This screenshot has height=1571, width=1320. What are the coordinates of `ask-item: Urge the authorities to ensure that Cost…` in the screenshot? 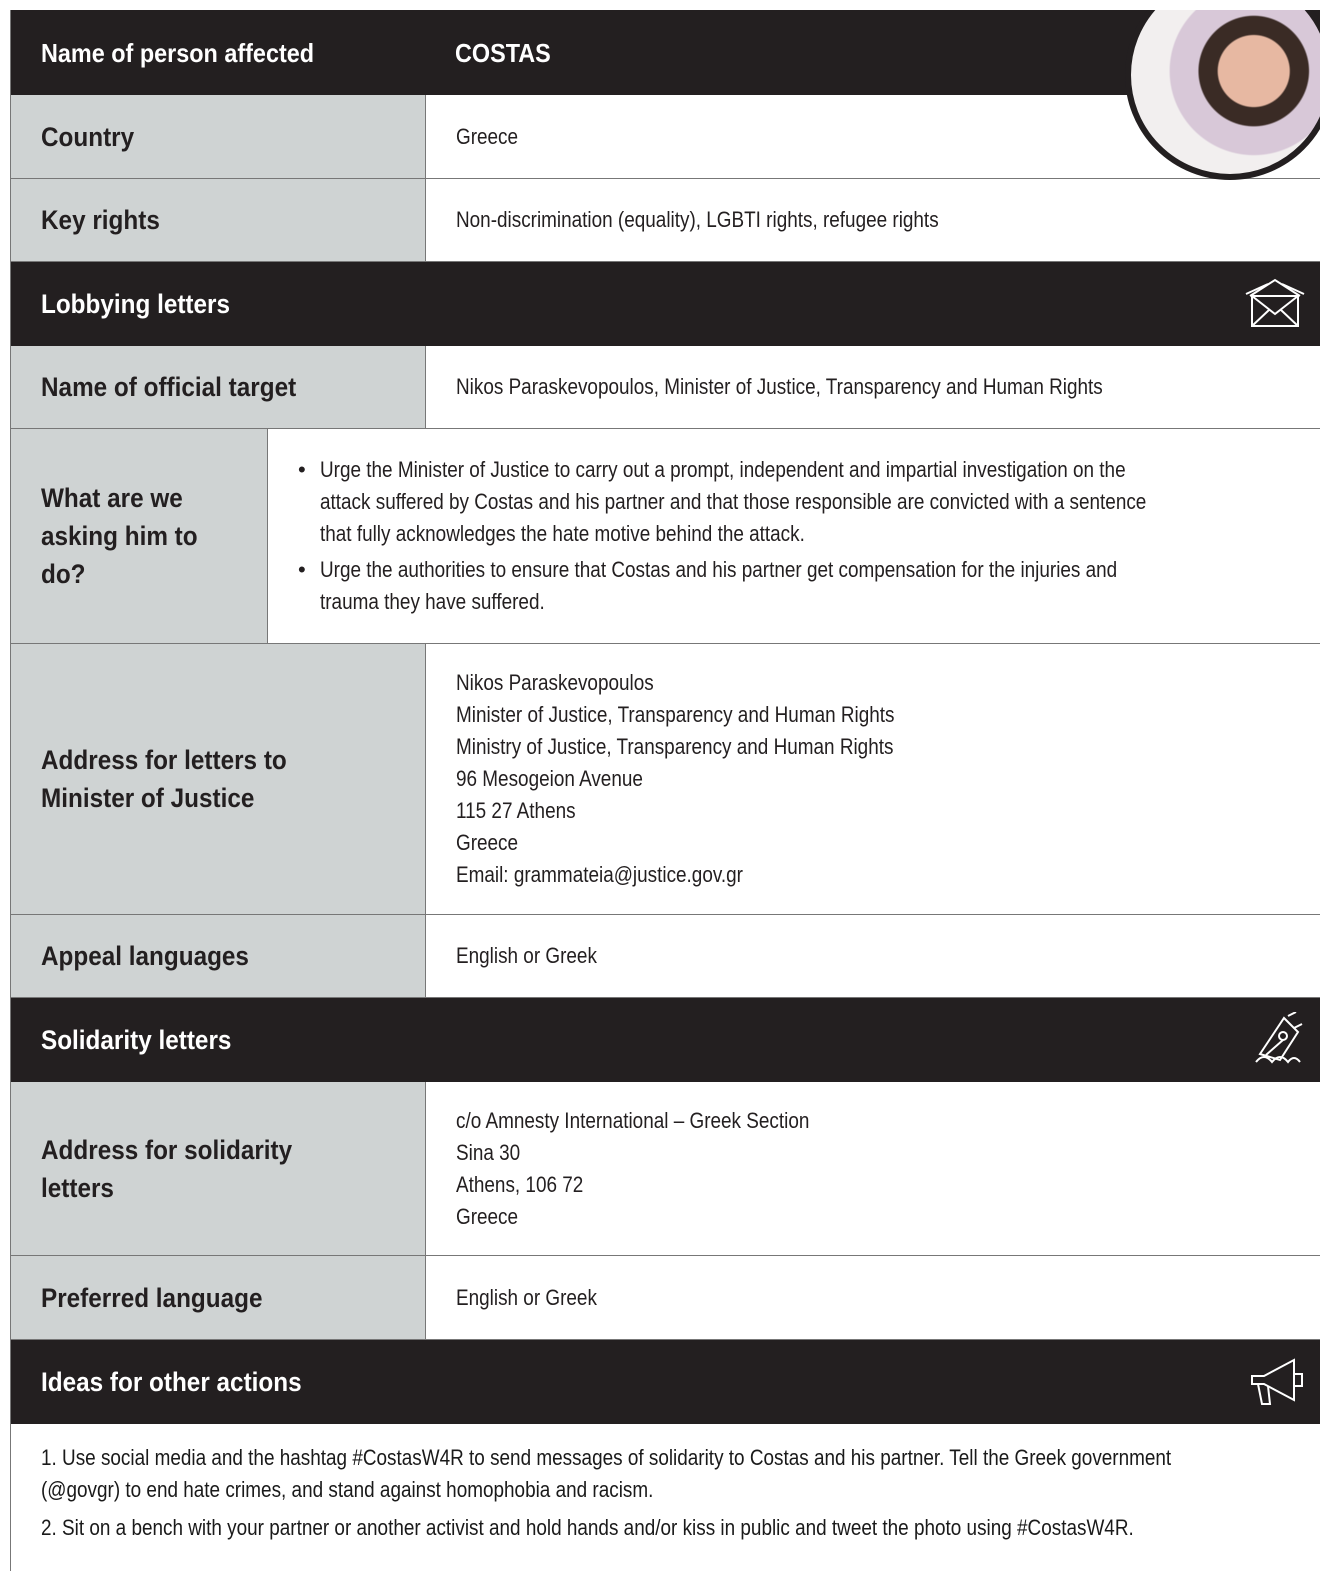 It's located at (799, 586).